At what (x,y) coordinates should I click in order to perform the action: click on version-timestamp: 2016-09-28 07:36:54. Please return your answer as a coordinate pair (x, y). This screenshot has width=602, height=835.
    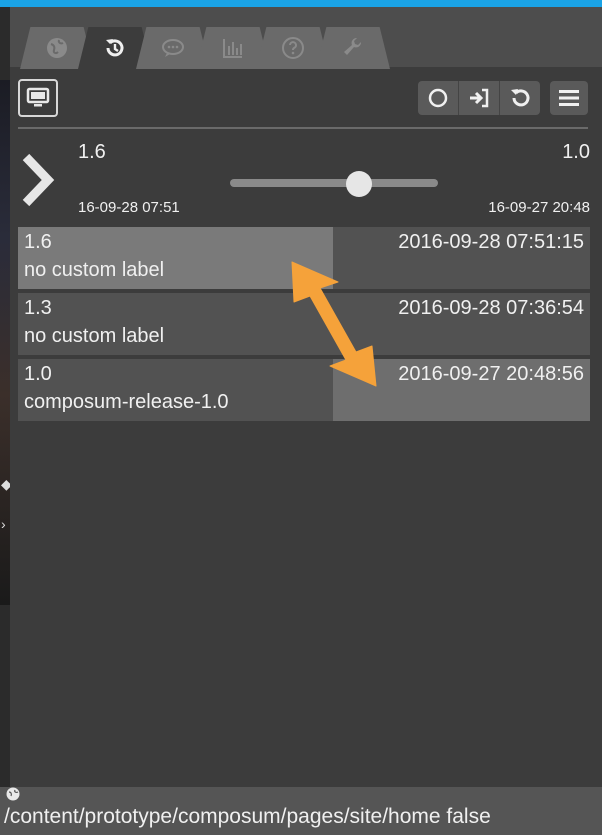
    Looking at the image, I should click on (491, 308).